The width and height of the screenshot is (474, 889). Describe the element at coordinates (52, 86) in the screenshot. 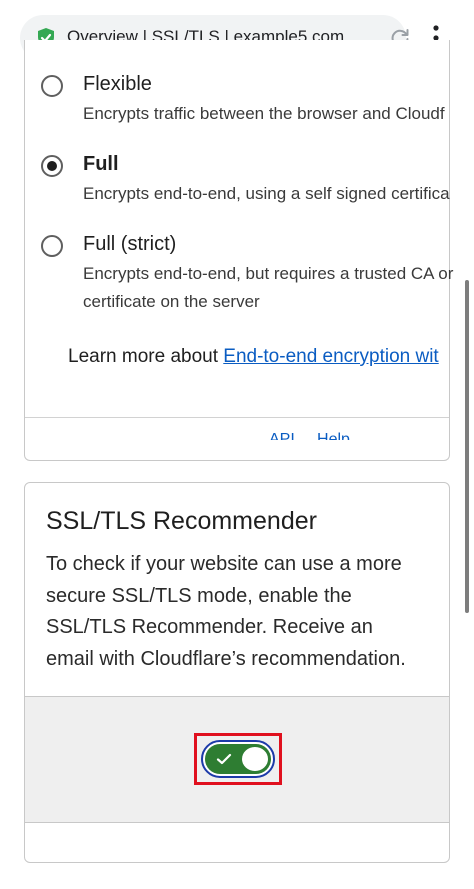

I see `radio-flexible` at that location.